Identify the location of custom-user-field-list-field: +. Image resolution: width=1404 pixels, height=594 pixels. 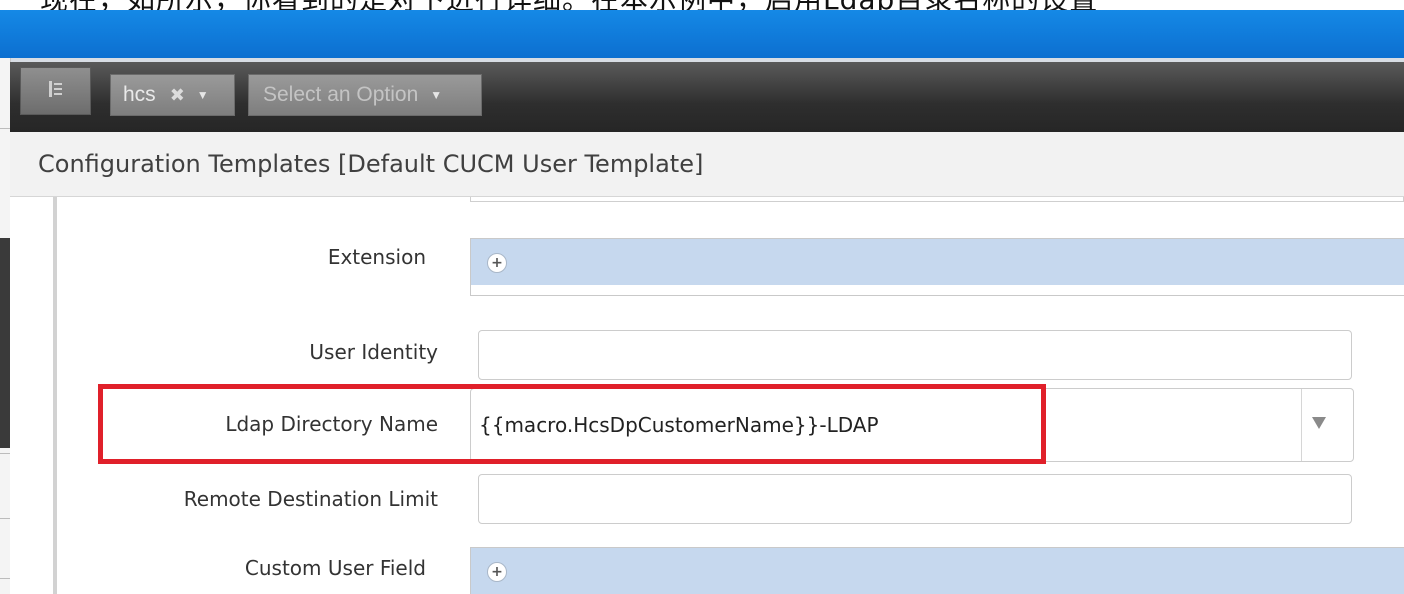
(937, 570).